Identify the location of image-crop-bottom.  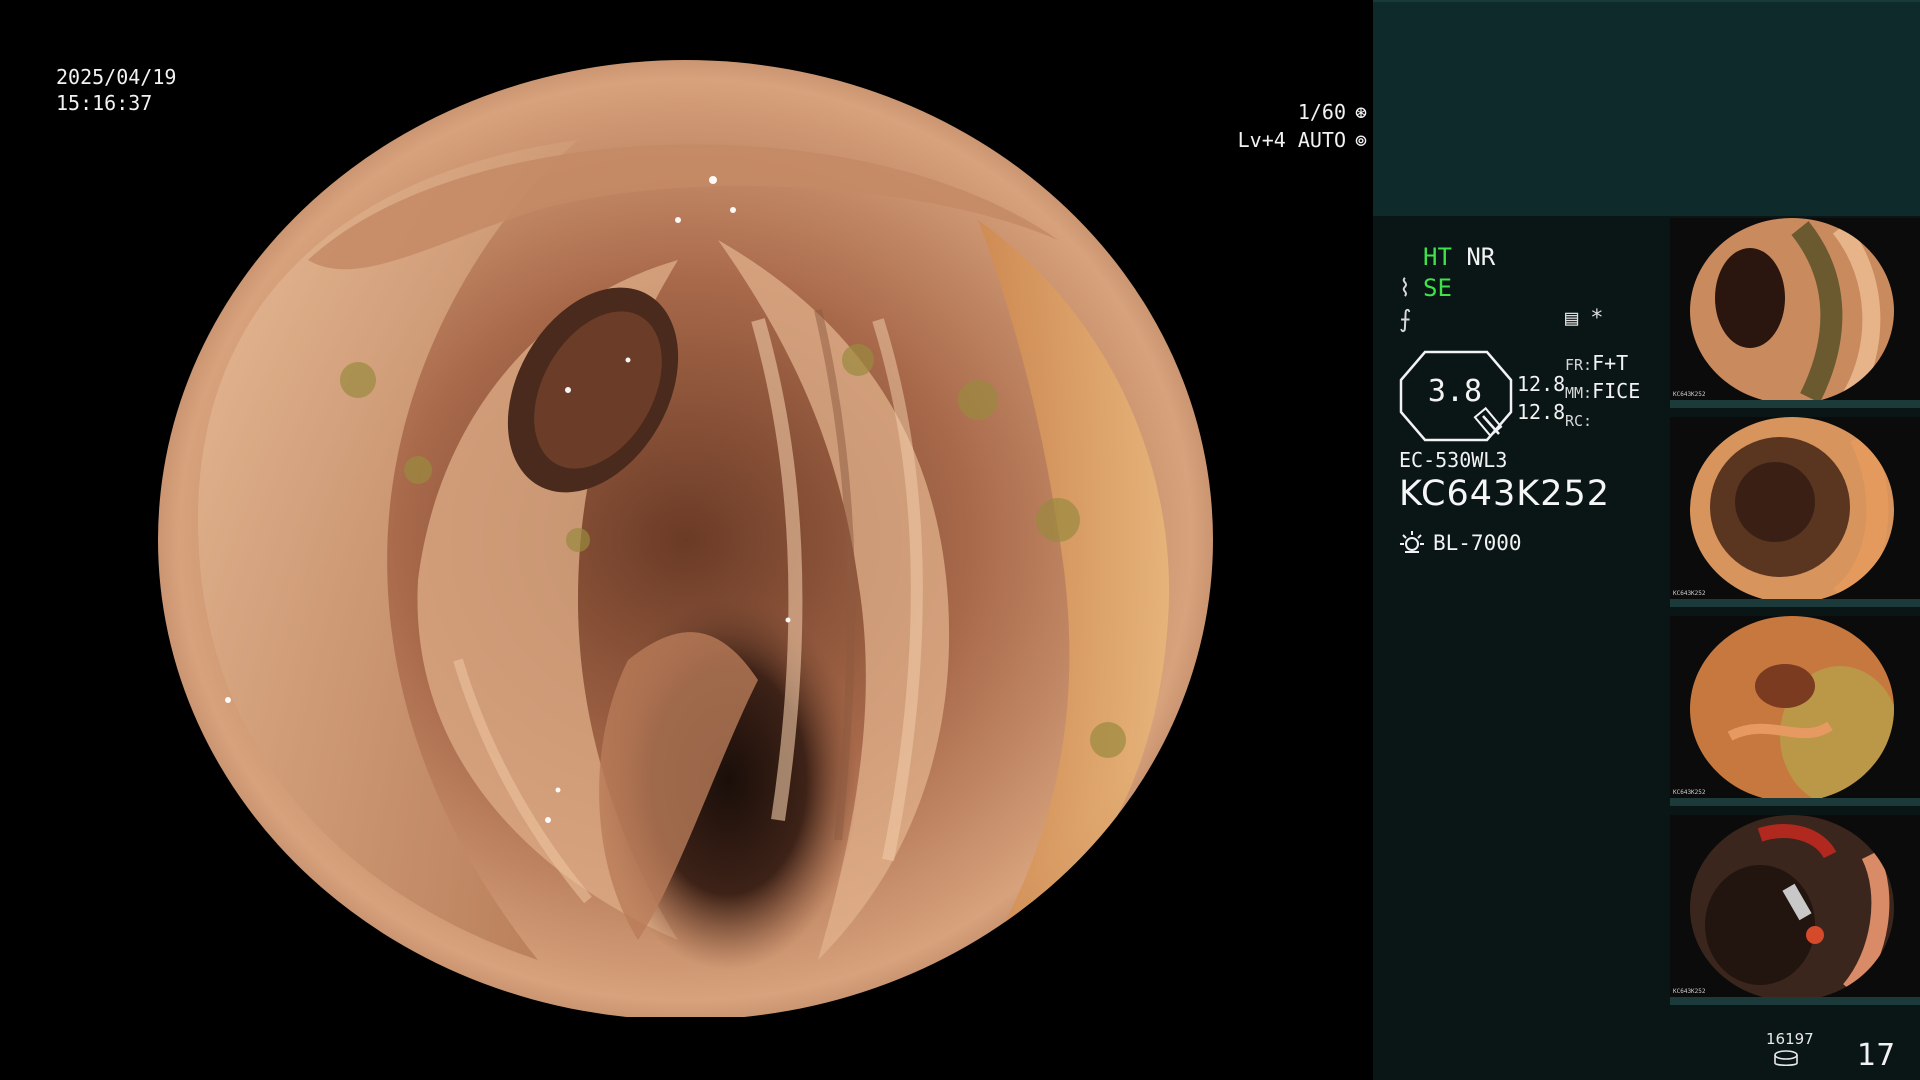
(686, 1048).